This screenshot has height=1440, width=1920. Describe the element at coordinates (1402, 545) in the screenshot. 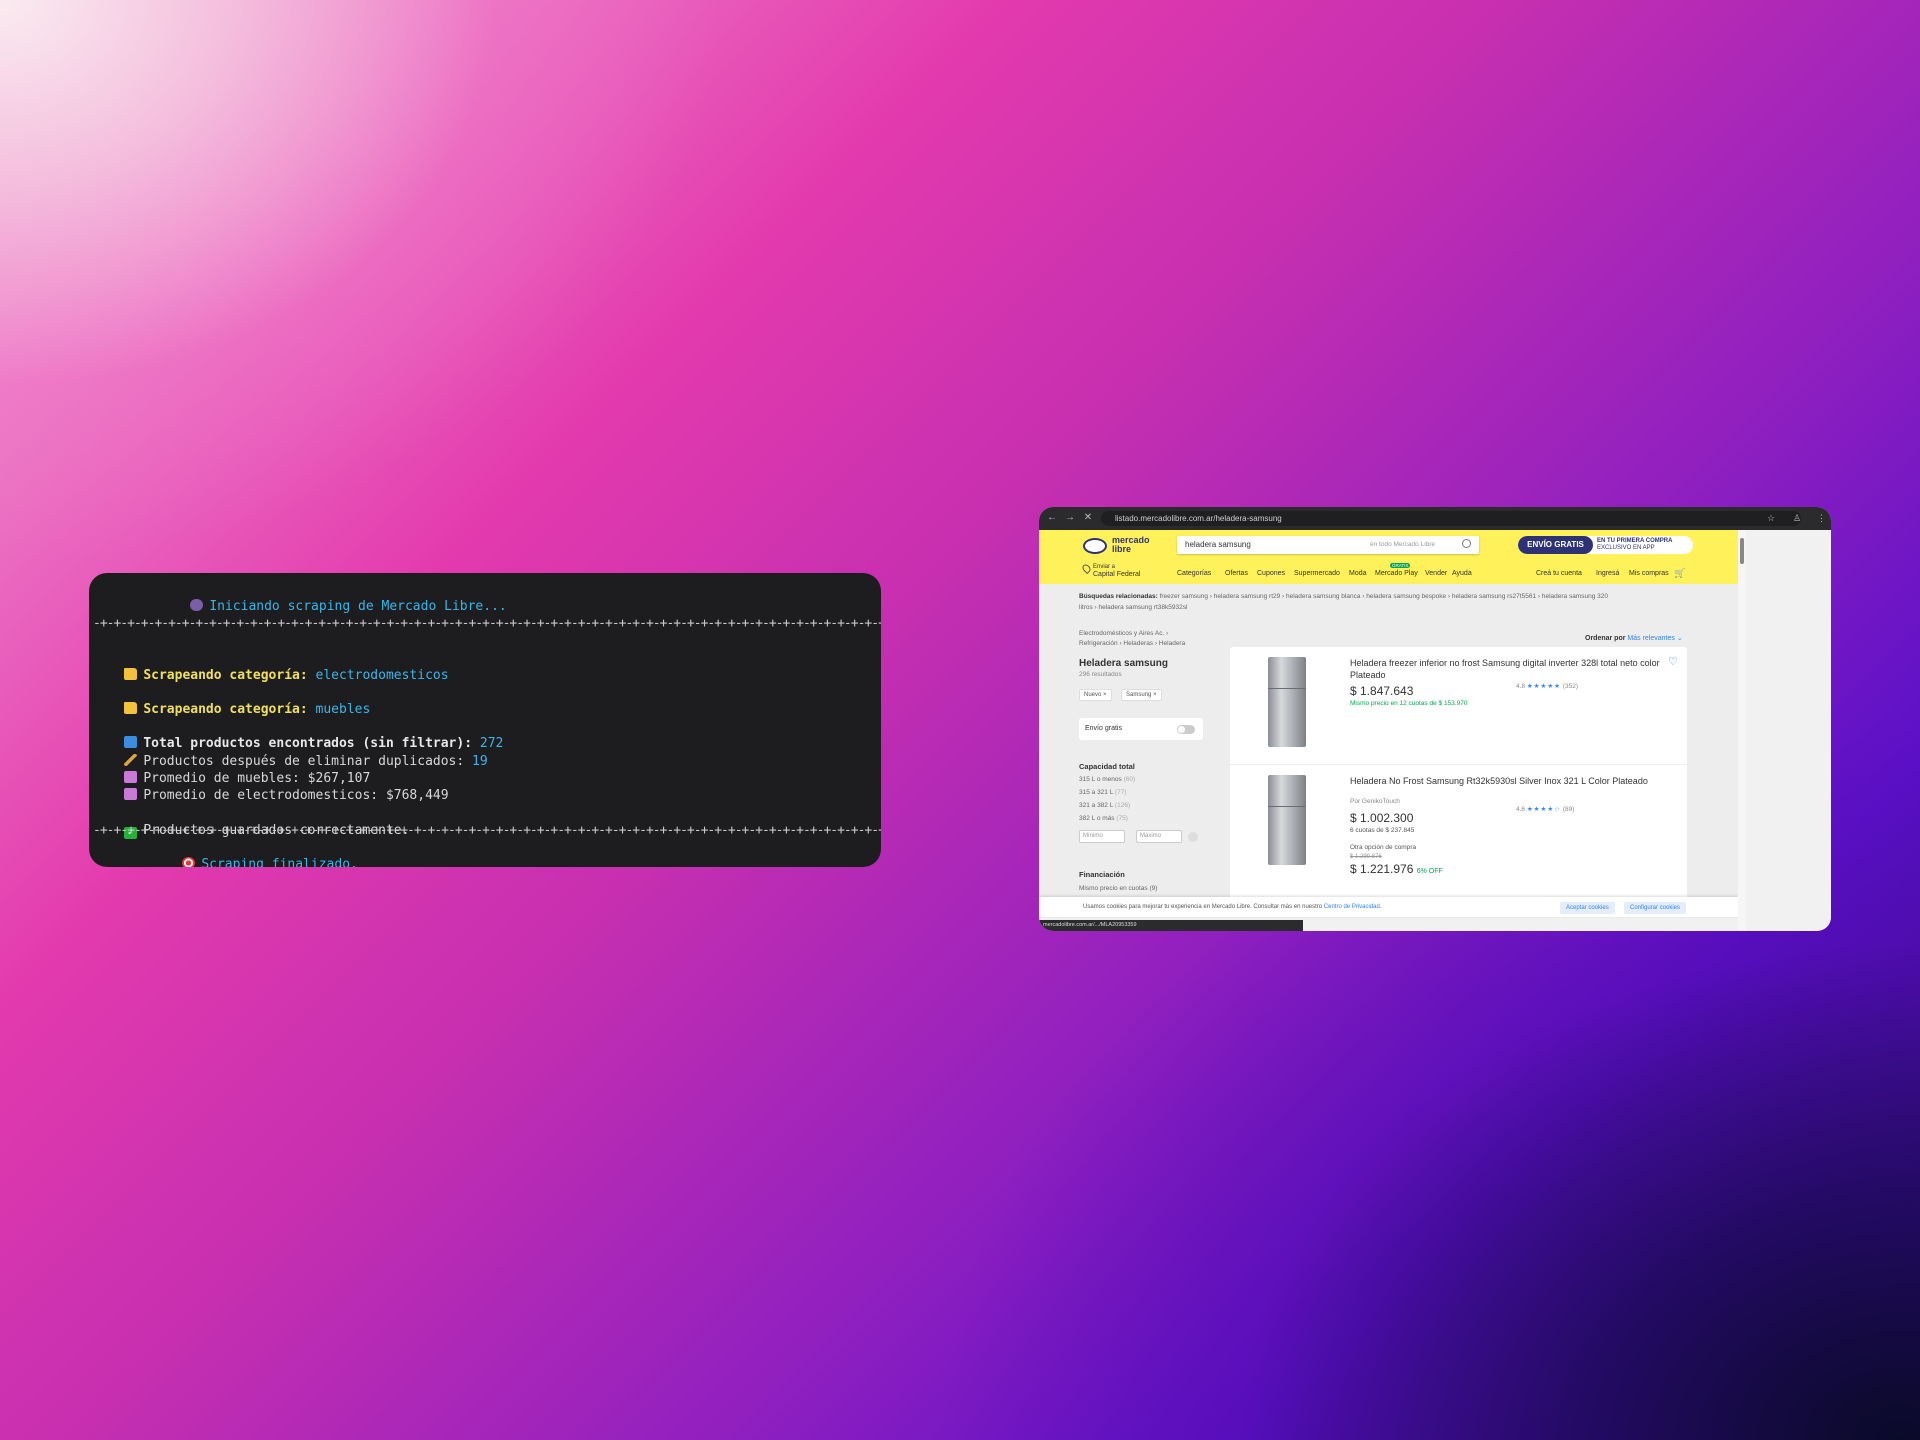

I see `search-scope: en todo Mercado Libre` at that location.